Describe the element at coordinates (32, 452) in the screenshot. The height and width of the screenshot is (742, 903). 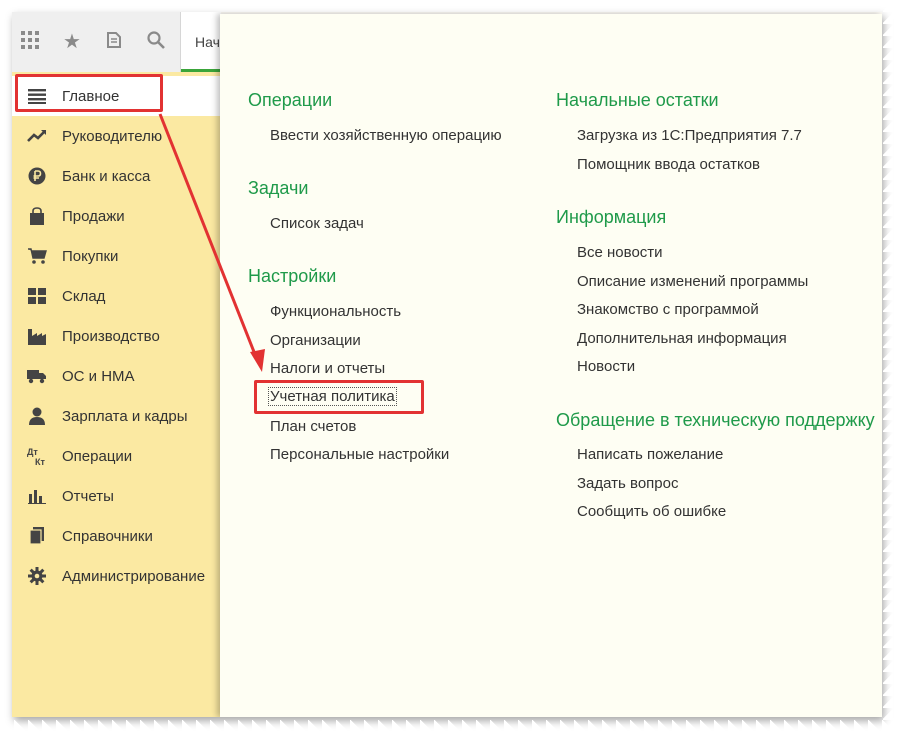
I see `svg-text: Дт` at that location.